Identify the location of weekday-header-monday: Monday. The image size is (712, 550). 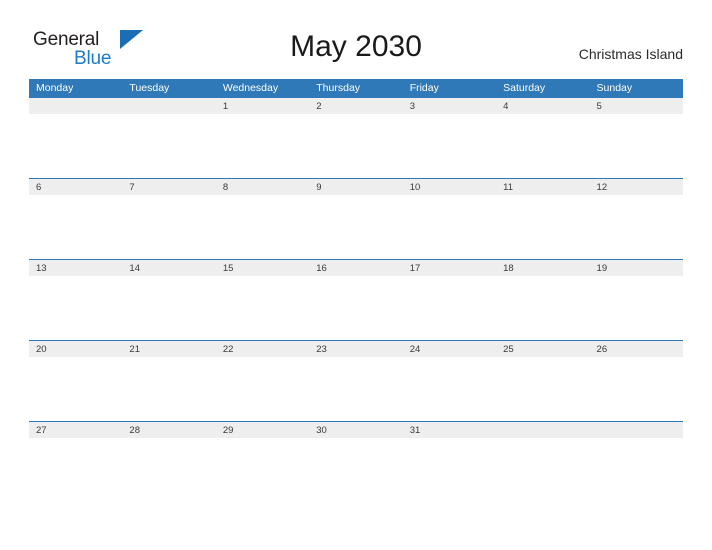
(55, 88).